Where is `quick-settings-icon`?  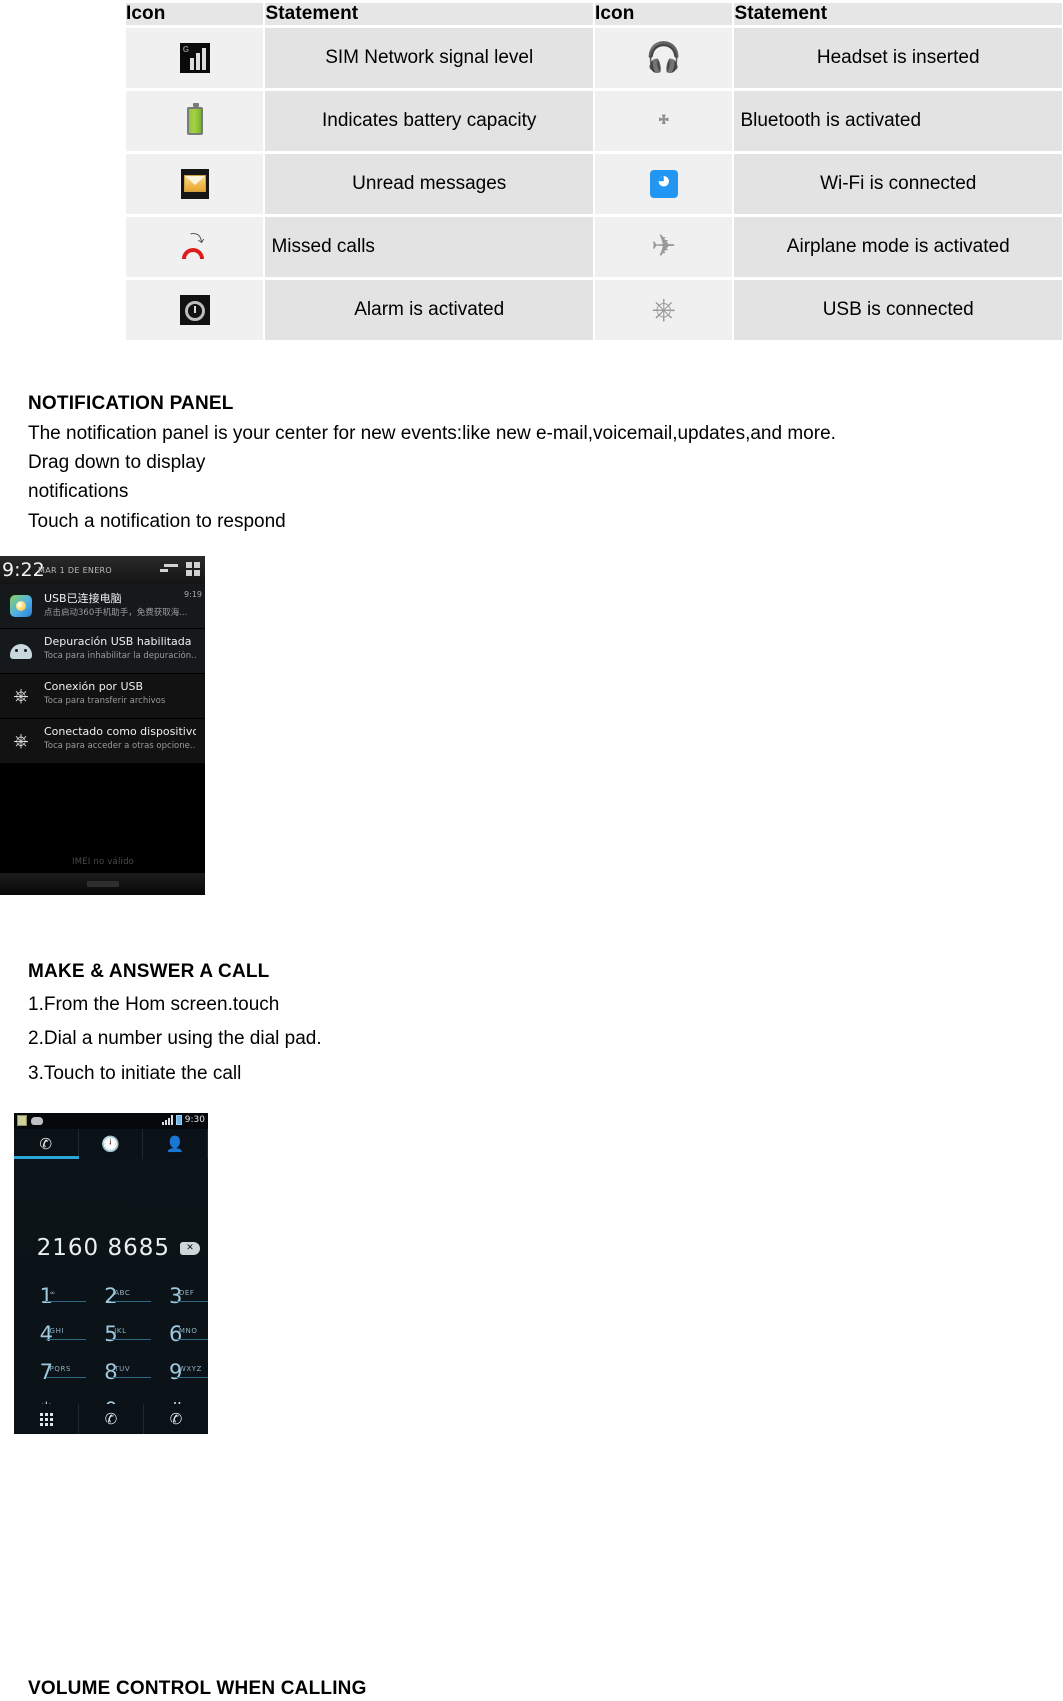
quick-settings-icon is located at coordinates (193, 569).